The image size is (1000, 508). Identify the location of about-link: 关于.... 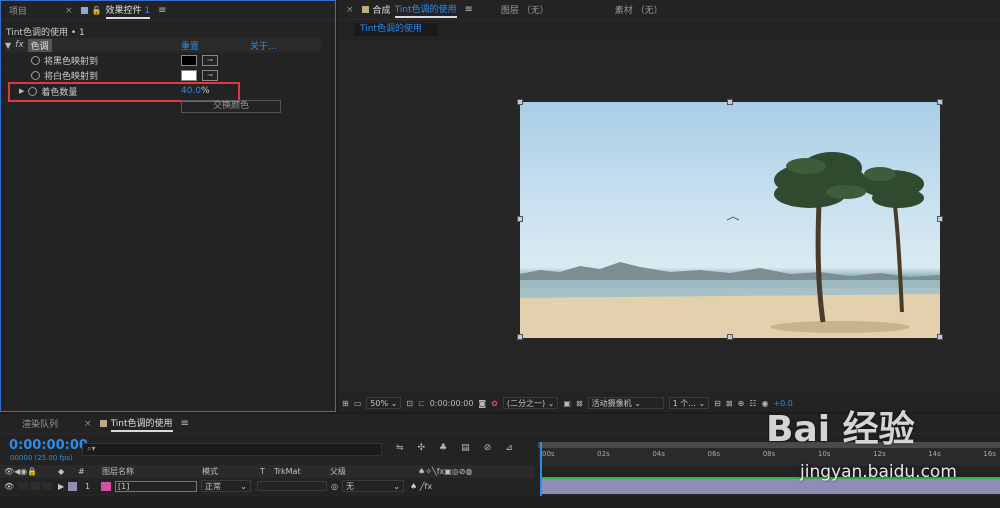
(263, 45).